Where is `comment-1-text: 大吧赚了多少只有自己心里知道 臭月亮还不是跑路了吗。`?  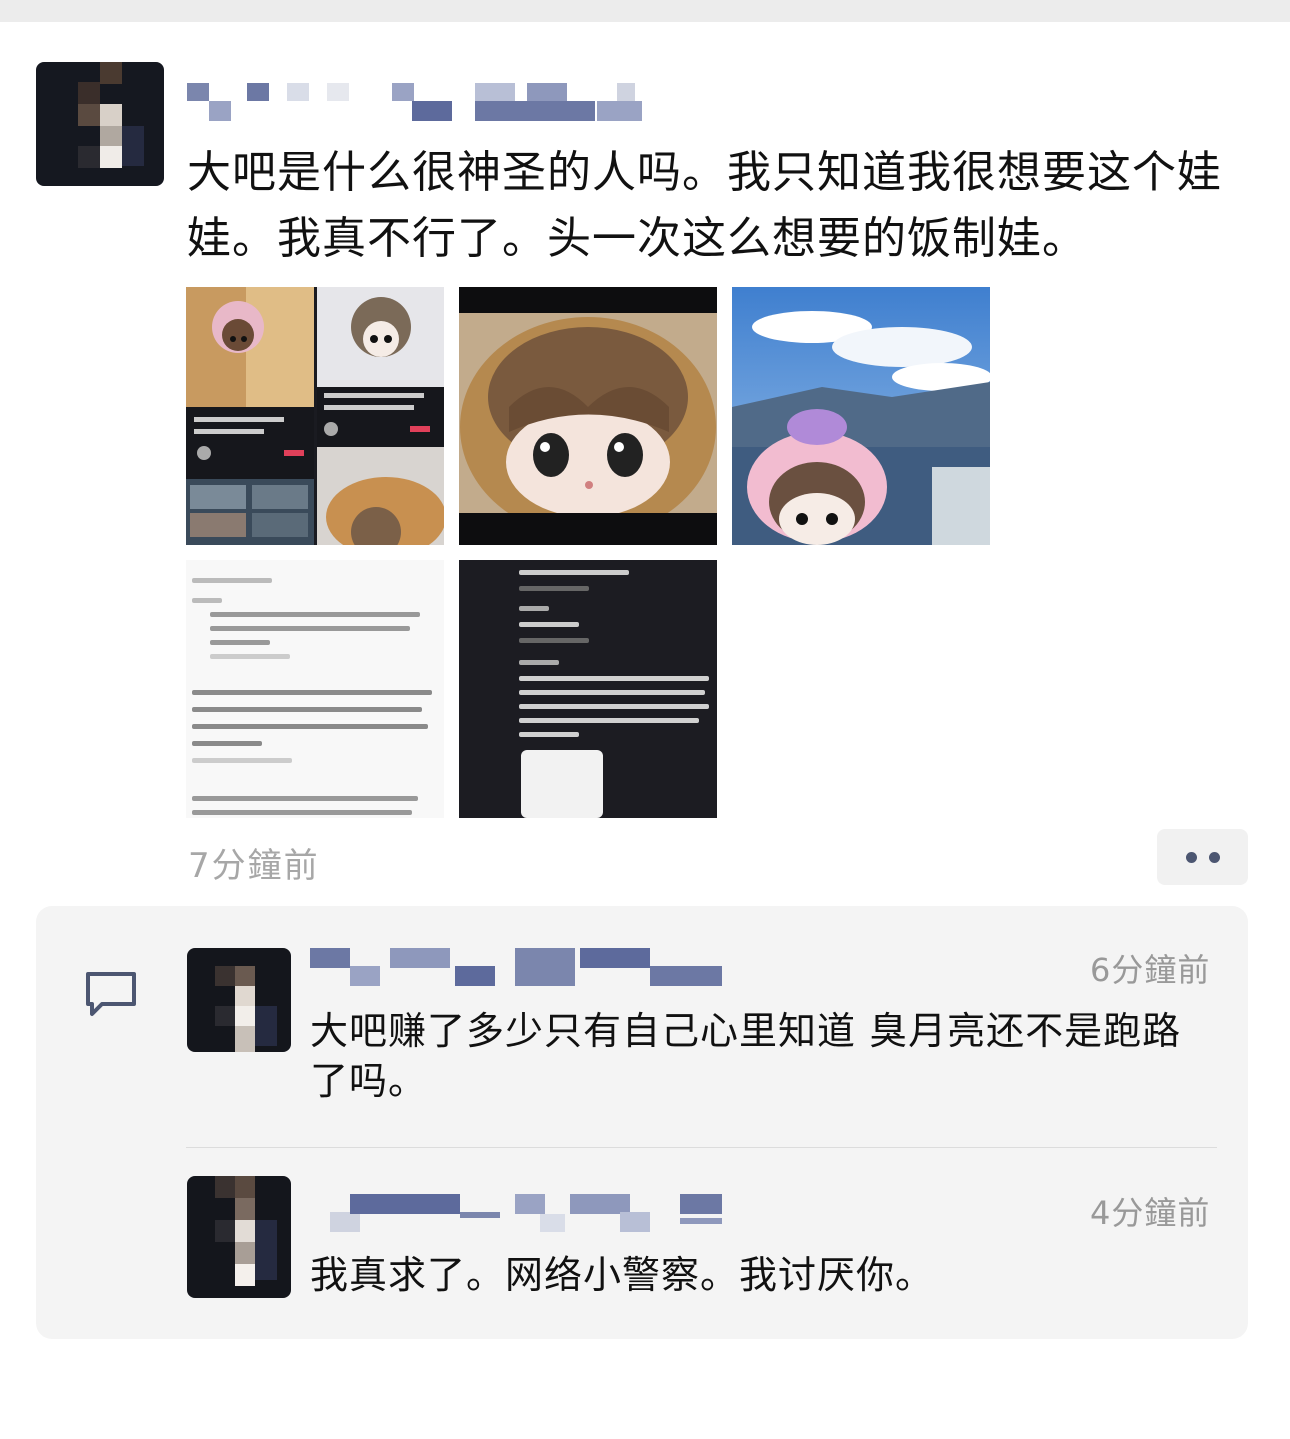 comment-1-text: 大吧赚了多少只有自己心里知道 臭月亮还不是跑路了吗。 is located at coordinates (746, 1056).